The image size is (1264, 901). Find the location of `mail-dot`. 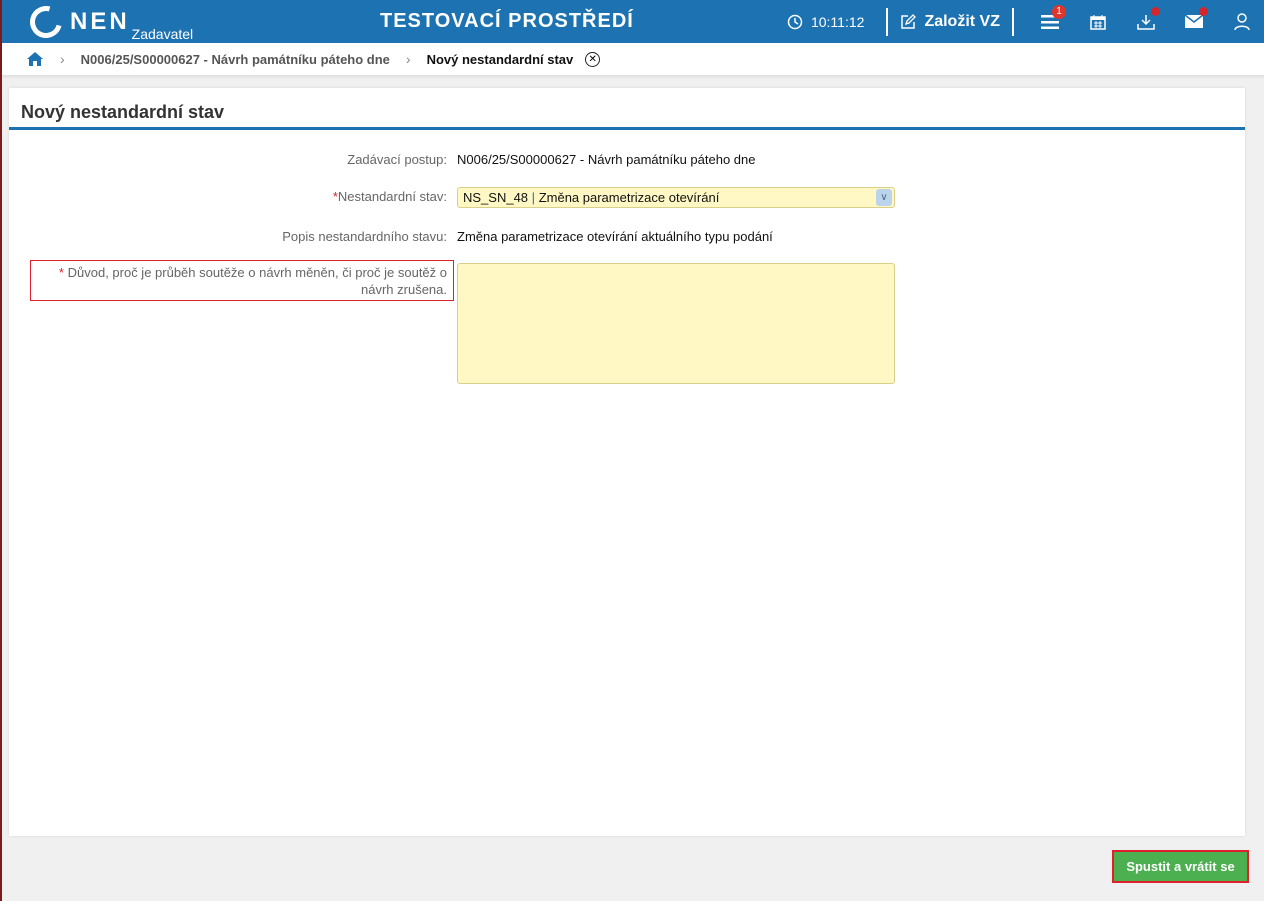

mail-dot is located at coordinates (1203, 11).